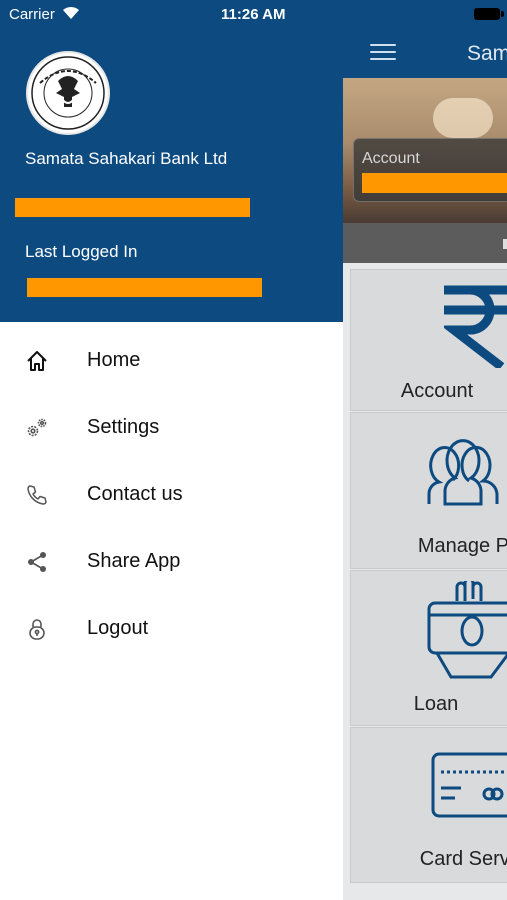 The width and height of the screenshot is (507, 900). I want to click on bank-name: Samata Sahakari Bank Ltd, so click(126, 158).